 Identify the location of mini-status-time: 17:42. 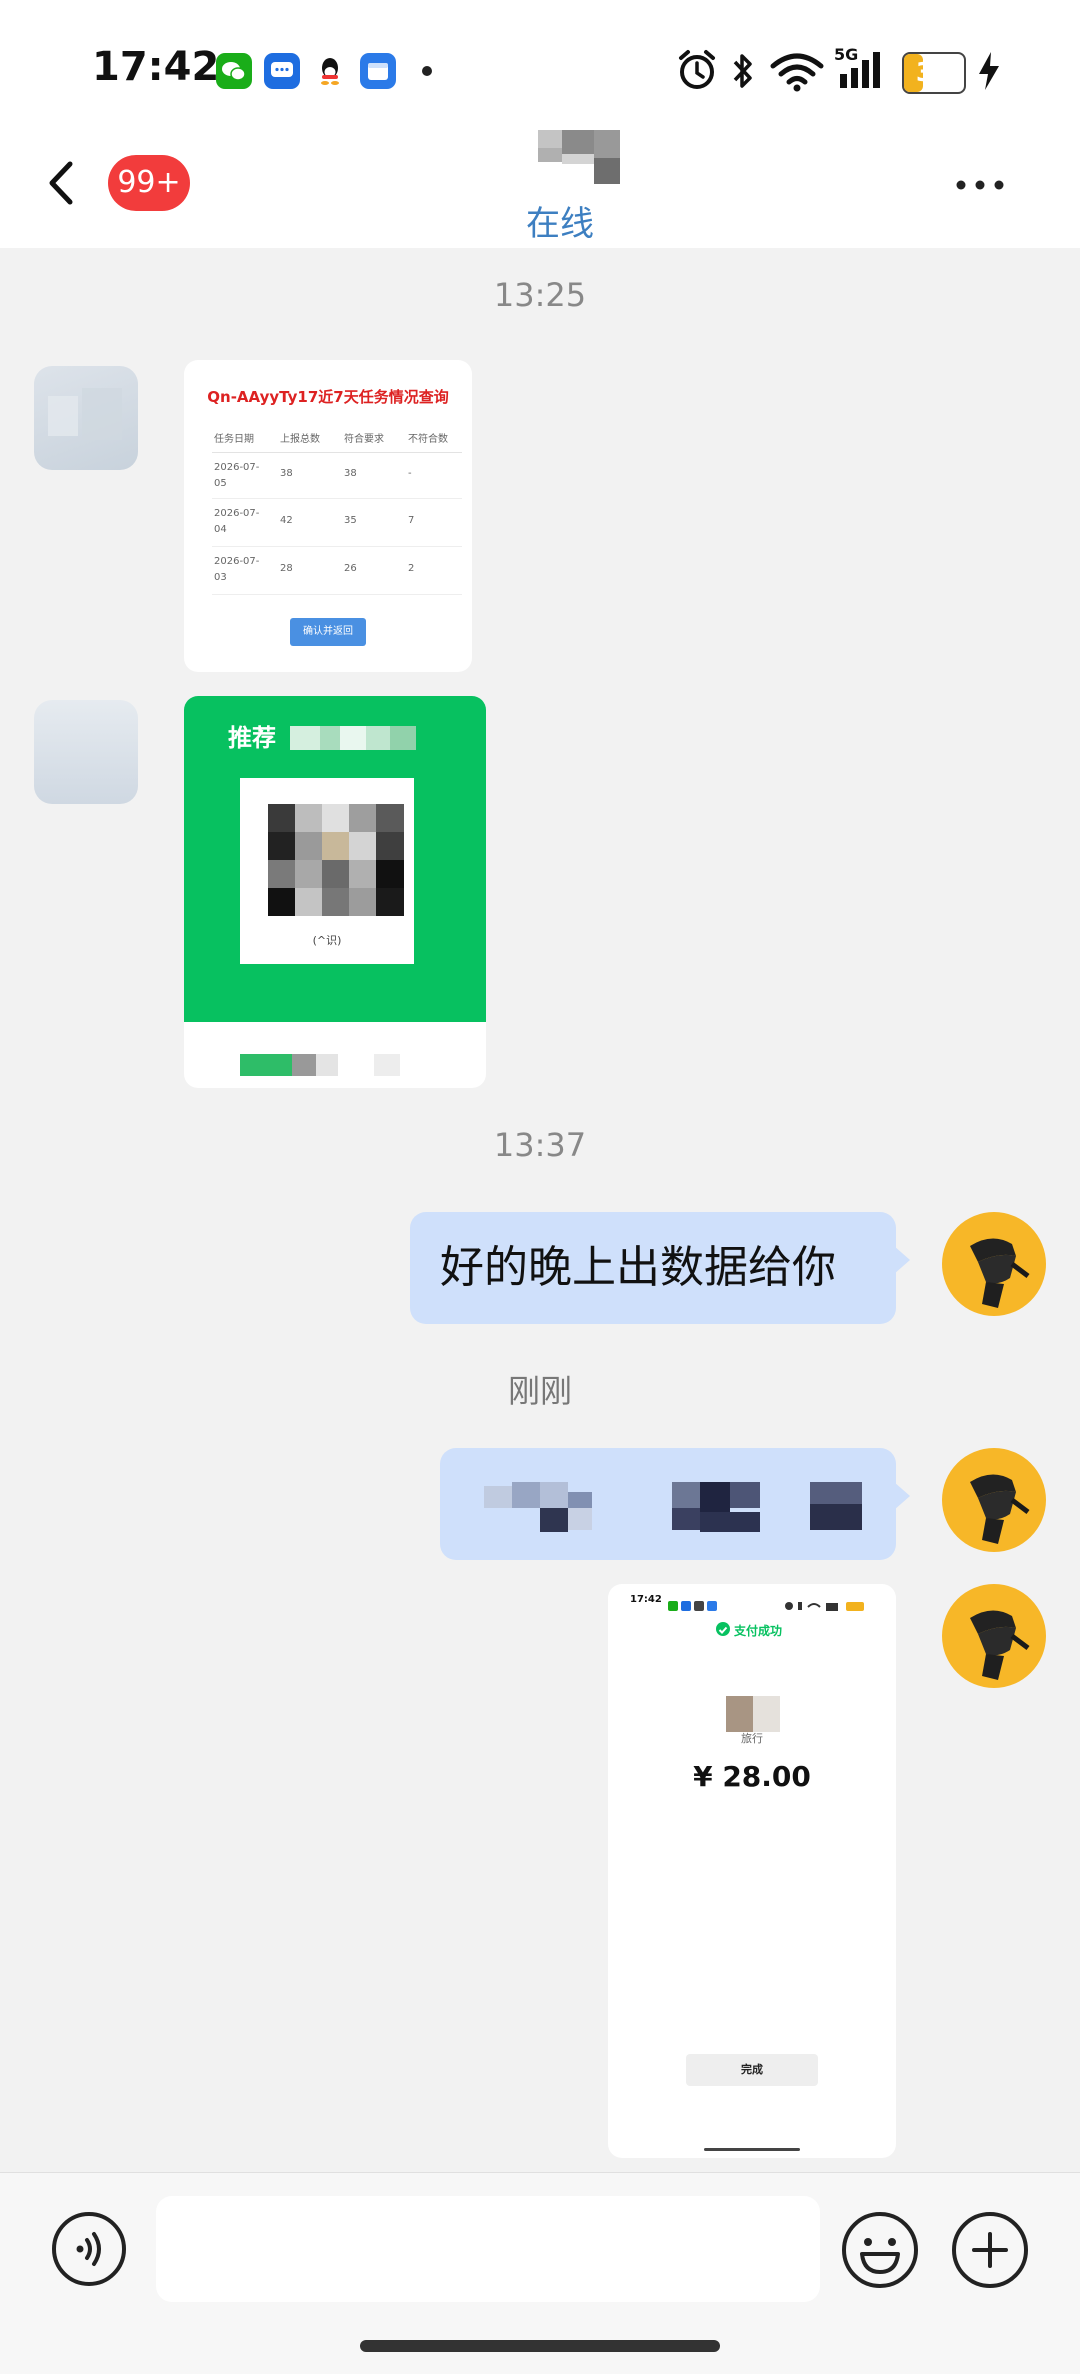
(646, 1599).